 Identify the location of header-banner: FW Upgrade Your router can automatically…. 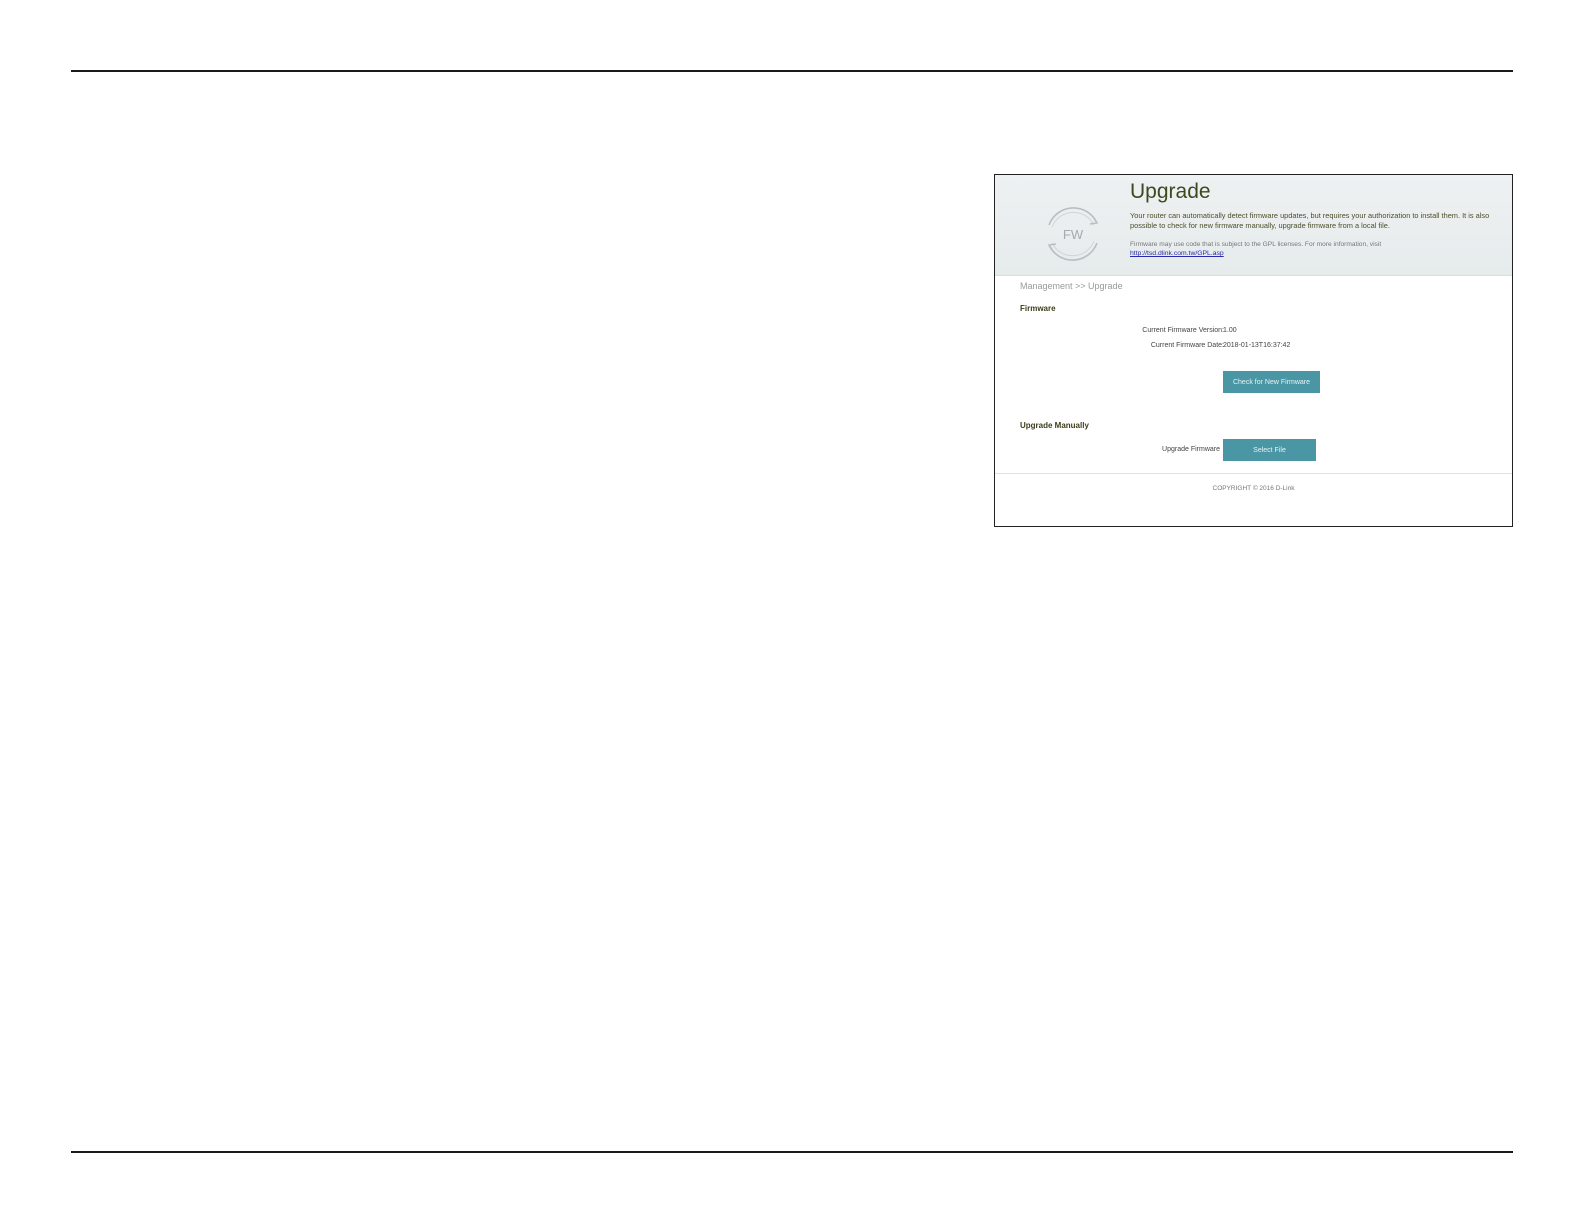
(1253, 225).